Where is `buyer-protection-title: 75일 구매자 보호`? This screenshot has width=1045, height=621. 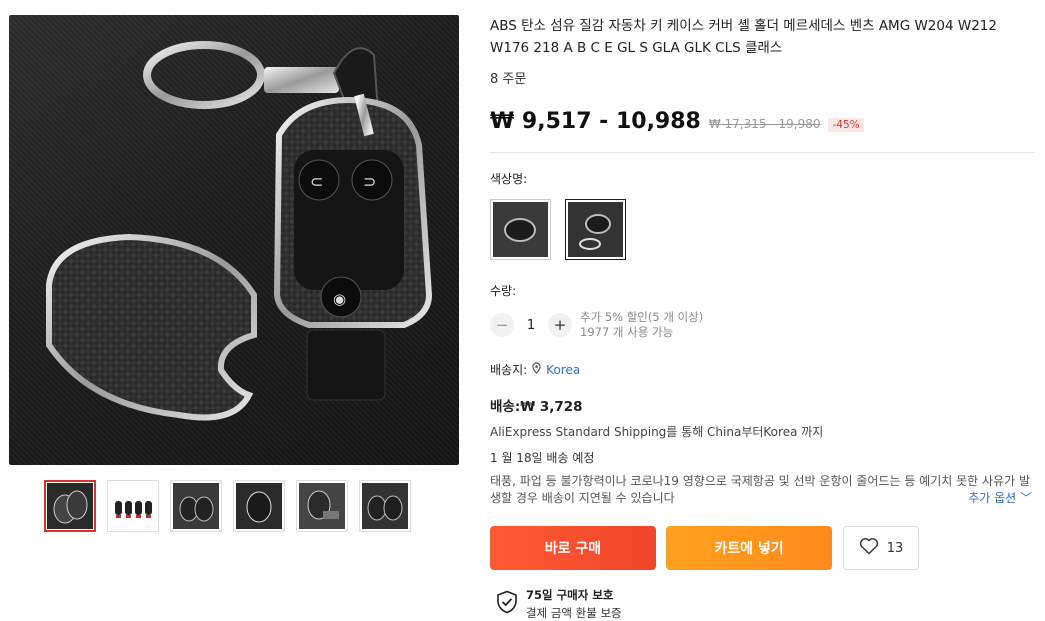
buyer-protection-title: 75일 구매자 보호 is located at coordinates (570, 595).